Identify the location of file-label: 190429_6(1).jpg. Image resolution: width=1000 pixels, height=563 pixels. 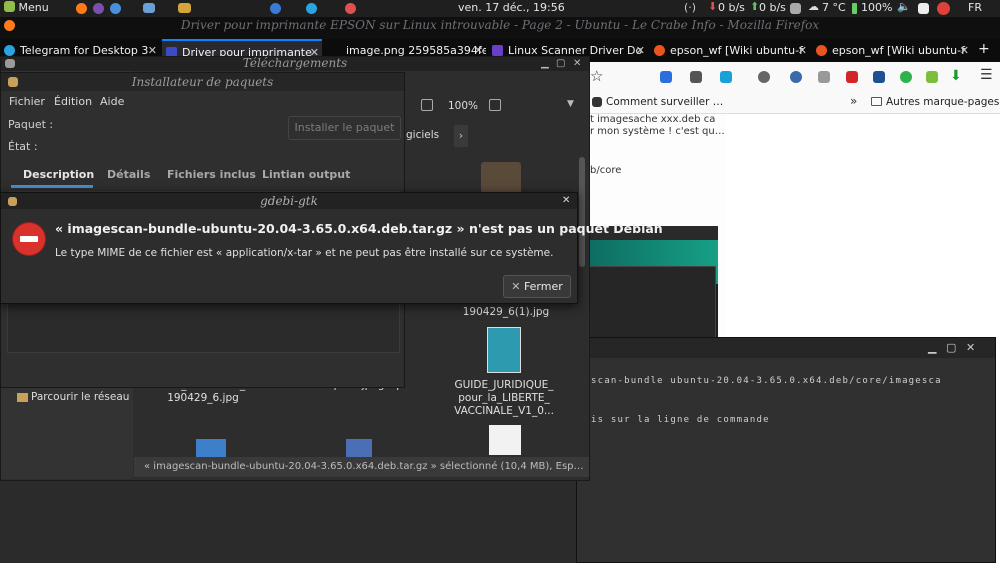
(506, 312).